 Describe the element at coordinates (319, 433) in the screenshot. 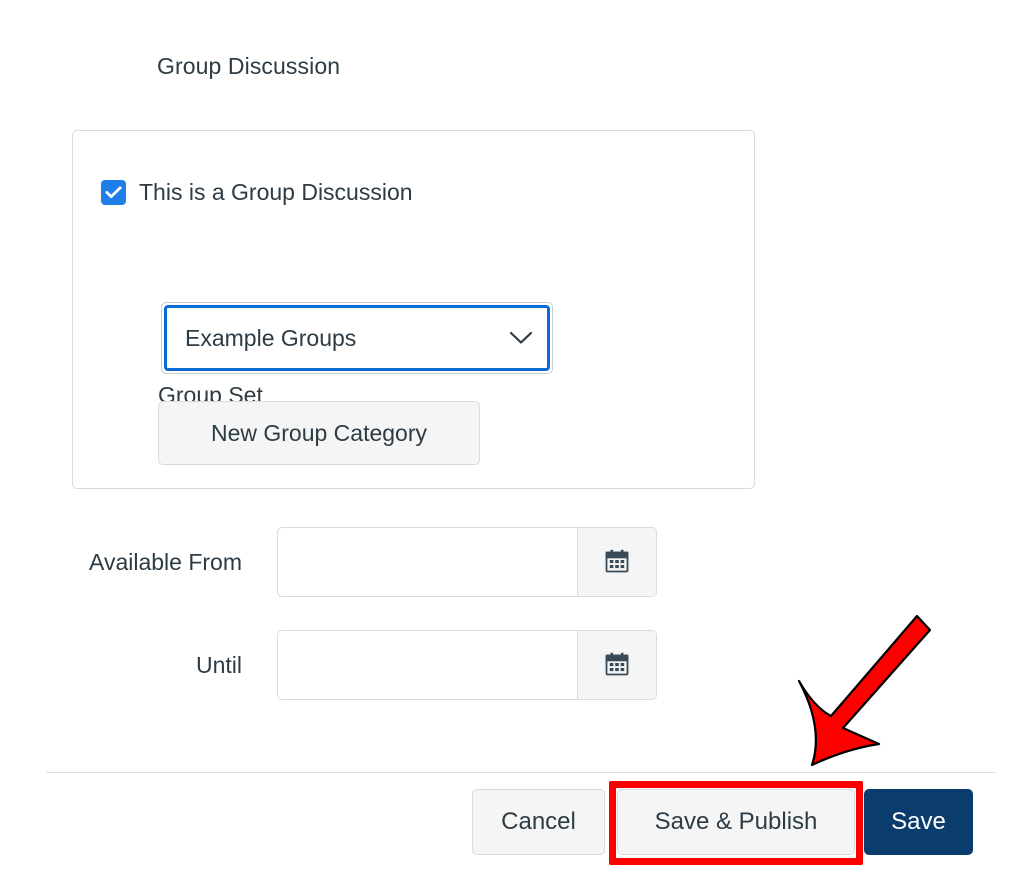

I see `new-group-category-button: New Group Category` at that location.